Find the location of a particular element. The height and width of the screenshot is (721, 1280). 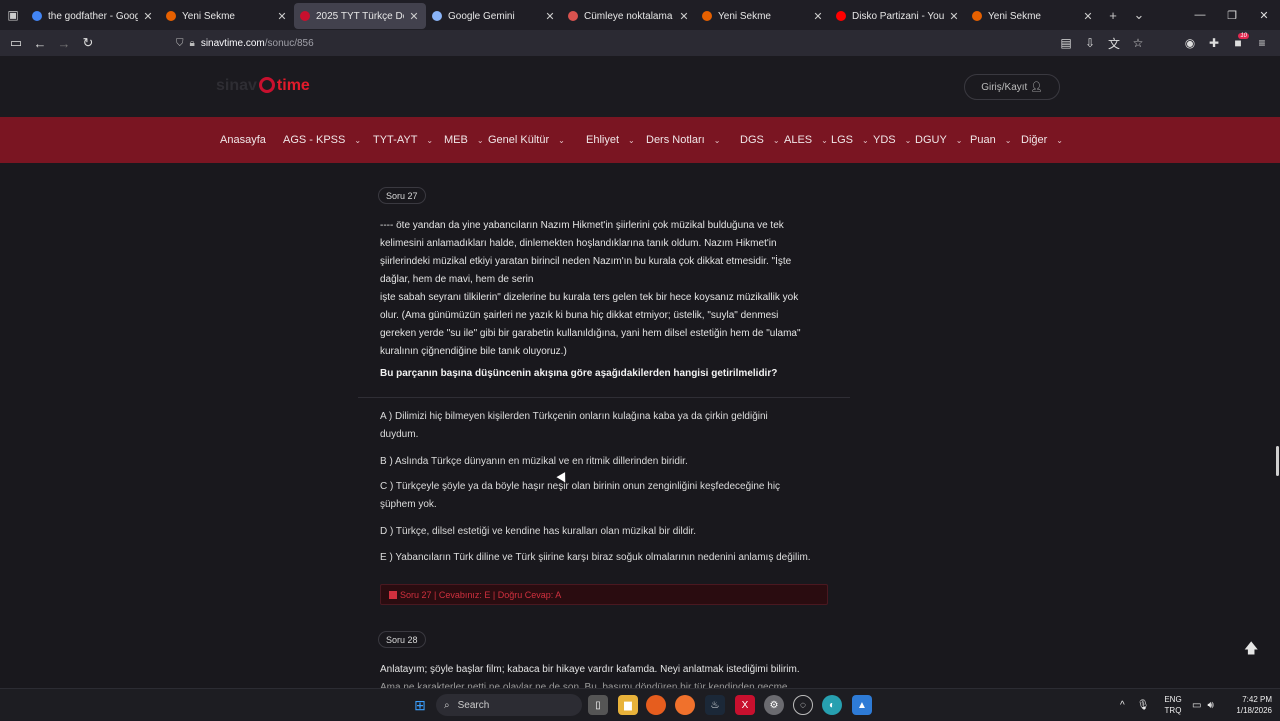

answer-result: Soru 27 | Cevabınız: E | Doğru Cevap: A is located at coordinates (604, 594).